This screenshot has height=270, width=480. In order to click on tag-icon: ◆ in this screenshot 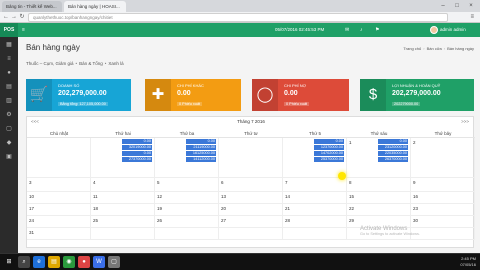, I will do `click(9, 143)`.